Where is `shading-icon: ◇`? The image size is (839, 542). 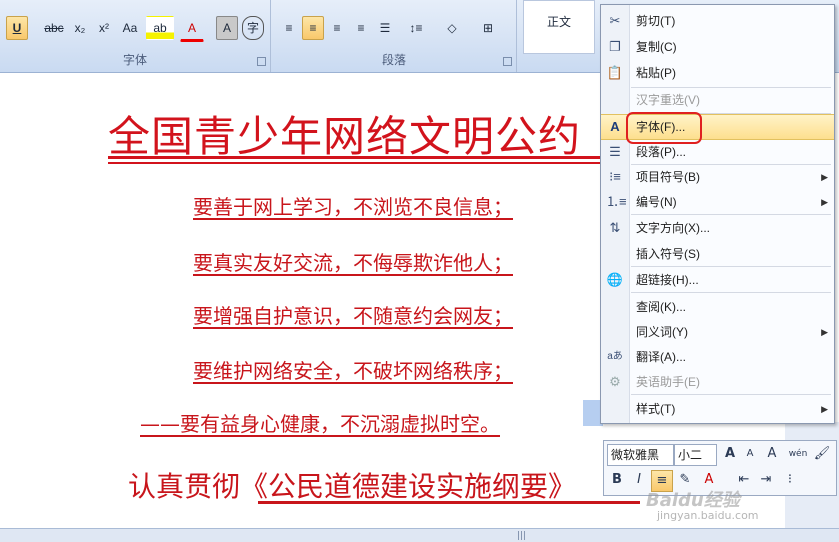 shading-icon: ◇ is located at coordinates (452, 28).